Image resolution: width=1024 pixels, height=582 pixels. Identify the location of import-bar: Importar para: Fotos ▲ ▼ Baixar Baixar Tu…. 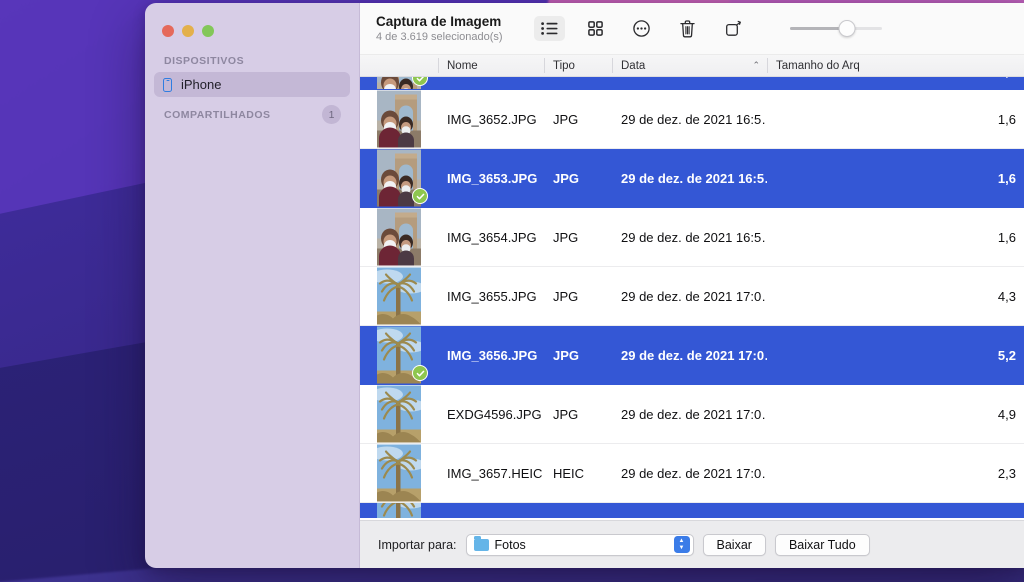
(692, 544).